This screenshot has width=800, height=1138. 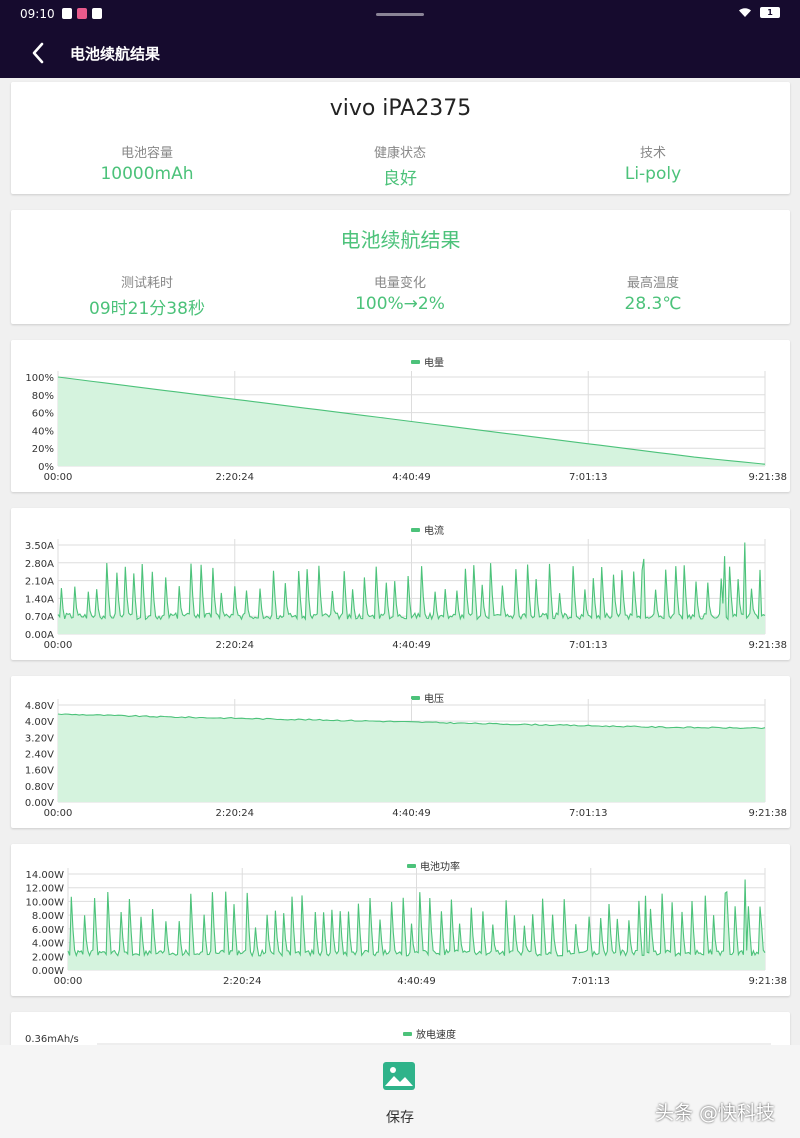 What do you see at coordinates (399, 283) in the screenshot?
I see `stat-label: 电量变化` at bounding box center [399, 283].